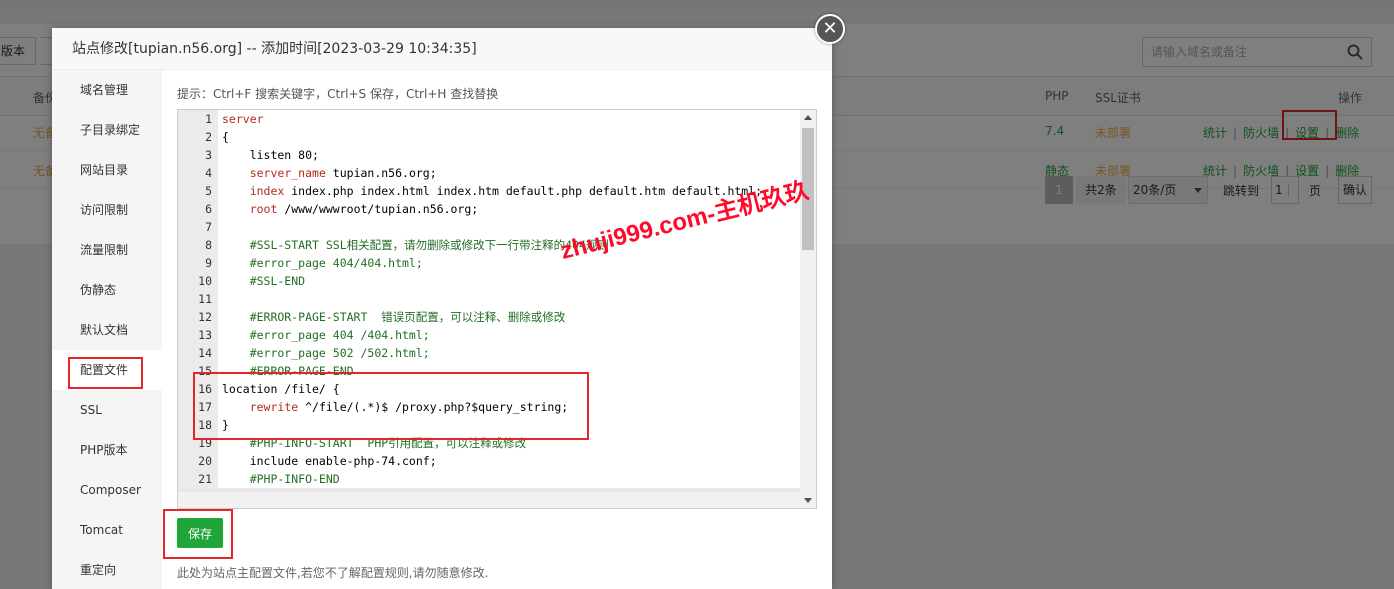 This screenshot has height=589, width=1394. What do you see at coordinates (808, 500) in the screenshot?
I see `scroll-down-icon` at bounding box center [808, 500].